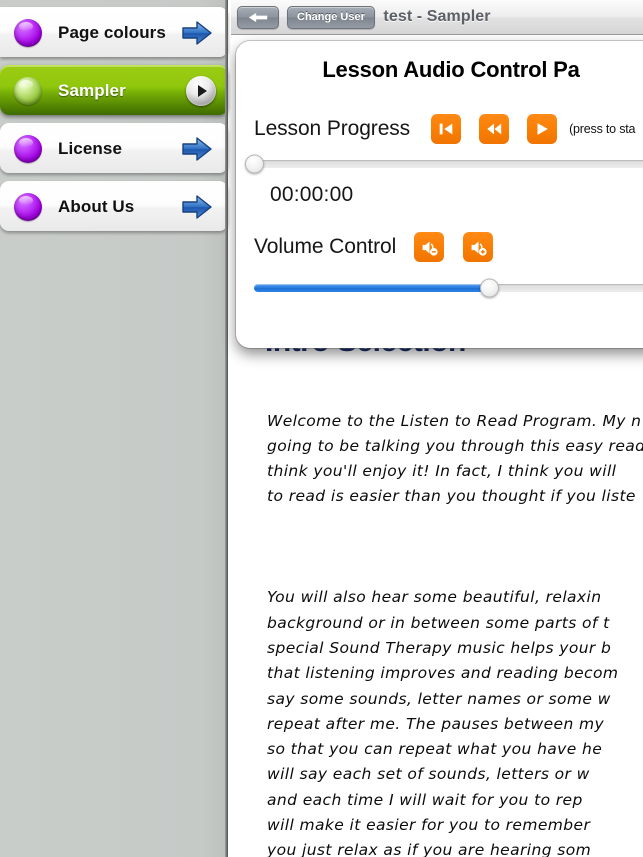  I want to click on rewind-button, so click(494, 129).